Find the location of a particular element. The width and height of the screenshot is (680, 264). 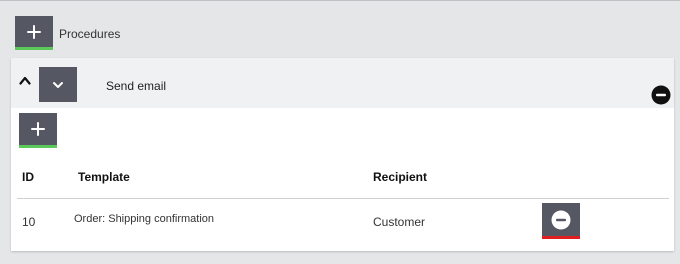

procedure-name: Send email is located at coordinates (136, 86).